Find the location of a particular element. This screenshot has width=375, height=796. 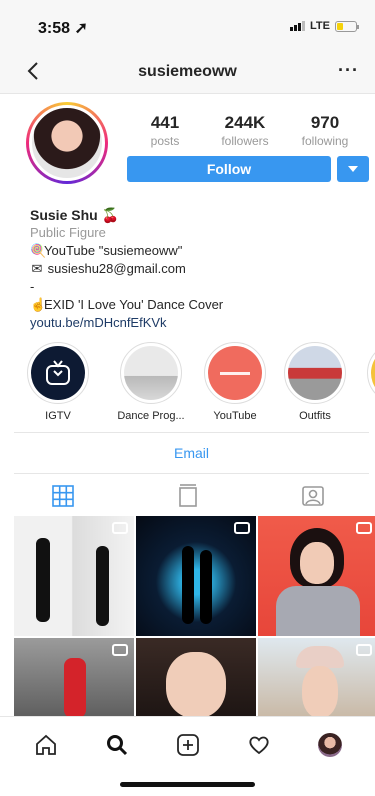

followers-label: followers is located at coordinates (245, 141).